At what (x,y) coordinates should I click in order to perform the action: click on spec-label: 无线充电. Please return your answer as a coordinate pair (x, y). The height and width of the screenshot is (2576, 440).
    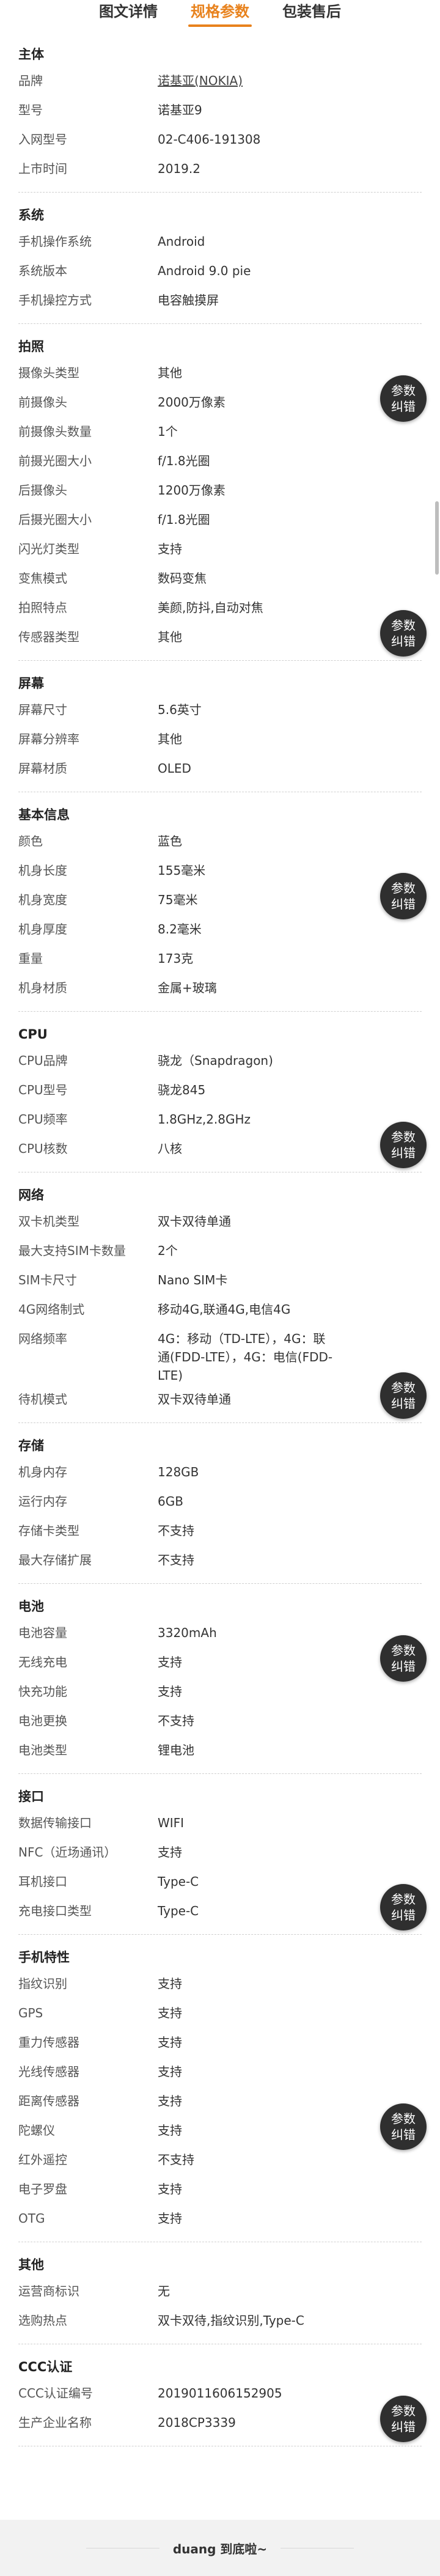
    Looking at the image, I should click on (43, 1662).